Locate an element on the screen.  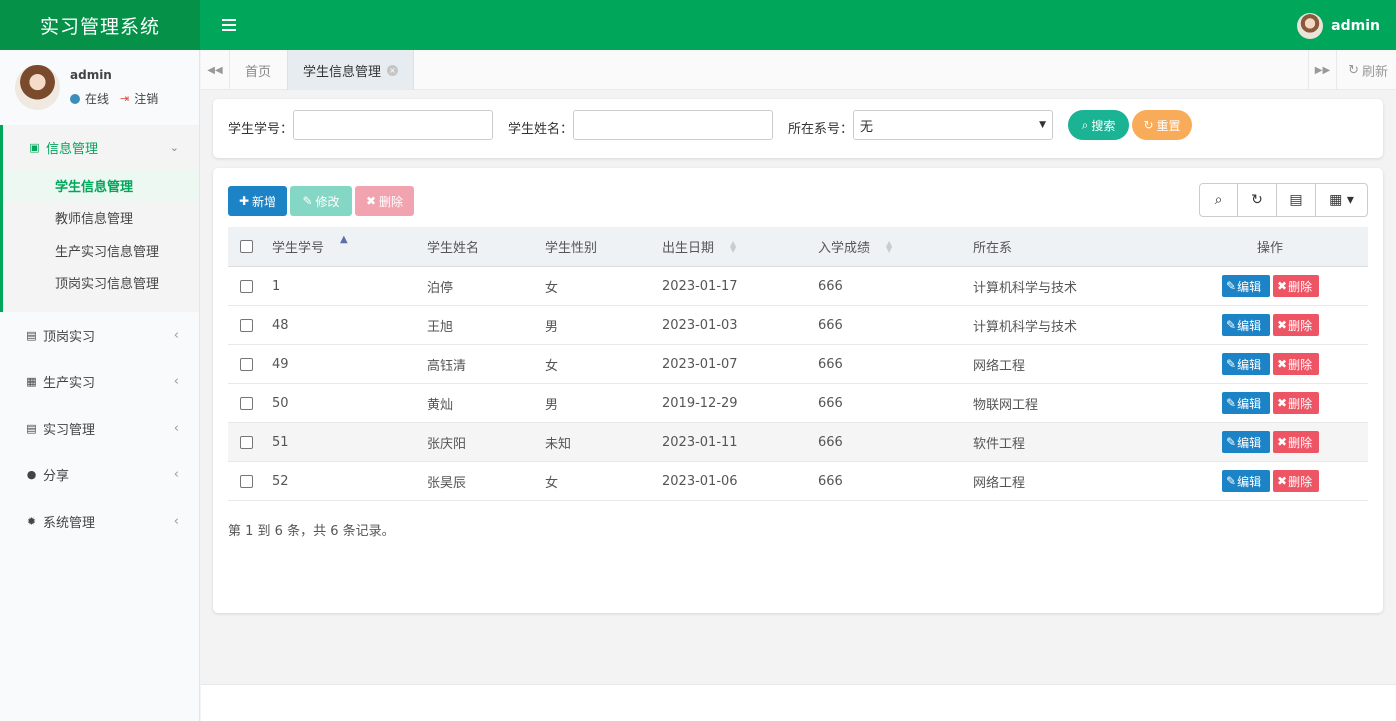
search-button: ⌕ 搜索 is located at coordinates (1098, 125).